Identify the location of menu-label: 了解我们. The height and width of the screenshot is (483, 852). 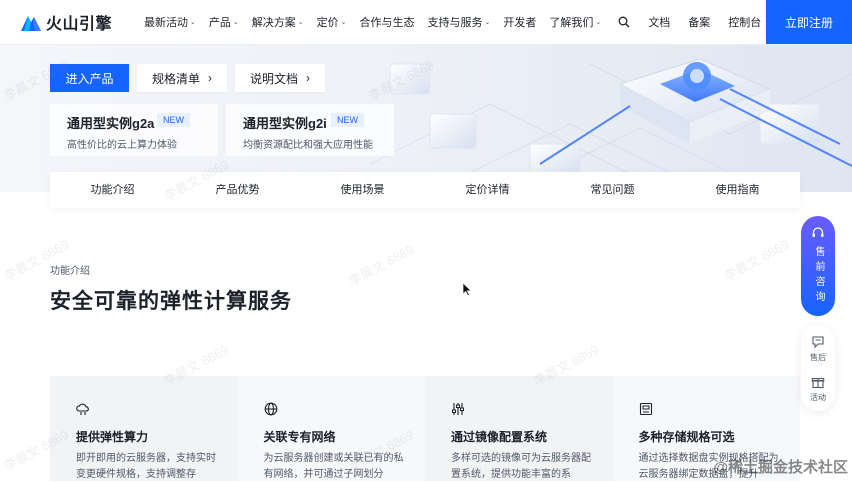
(571, 23).